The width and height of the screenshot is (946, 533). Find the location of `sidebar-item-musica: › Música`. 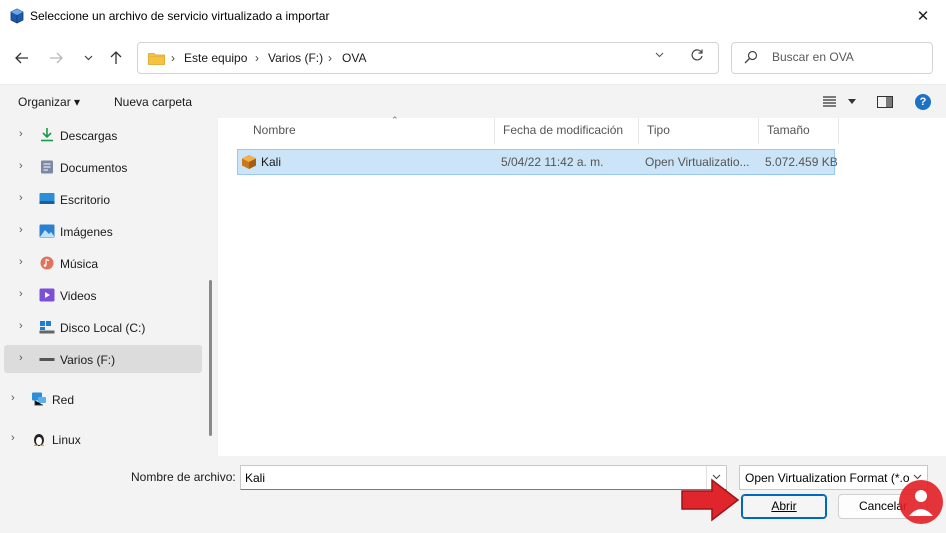

sidebar-item-musica: › Música is located at coordinates (103, 263).